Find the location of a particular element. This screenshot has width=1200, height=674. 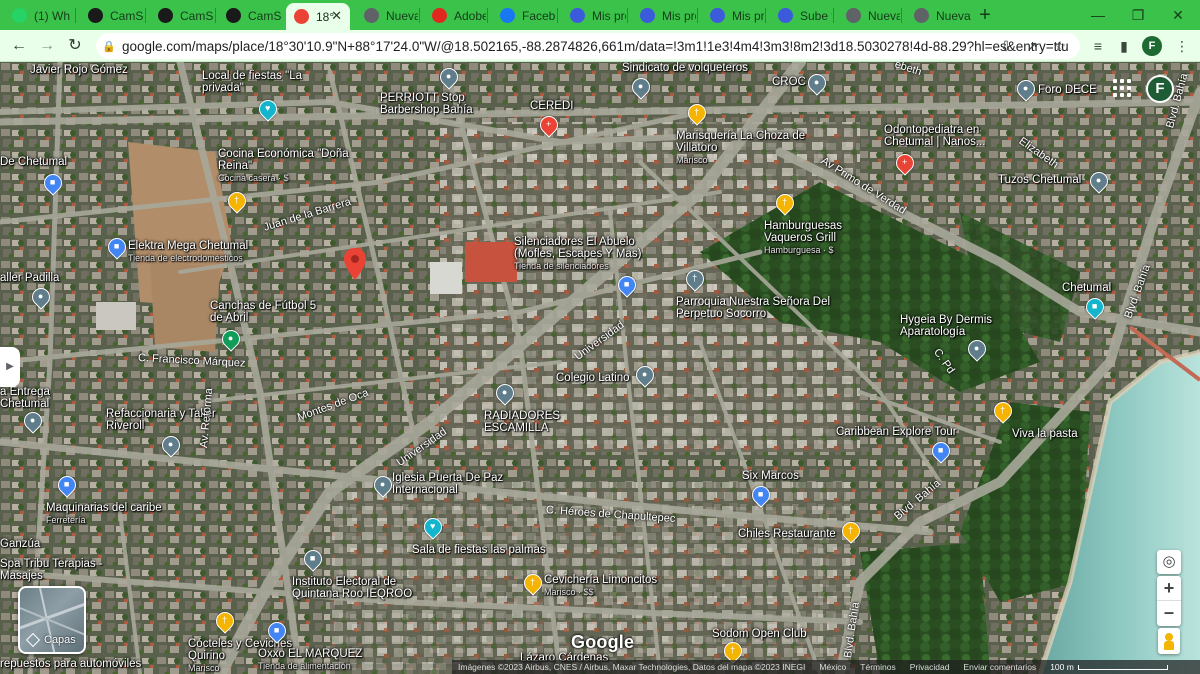

place-label: Six Marcos is located at coordinates (770, 476).